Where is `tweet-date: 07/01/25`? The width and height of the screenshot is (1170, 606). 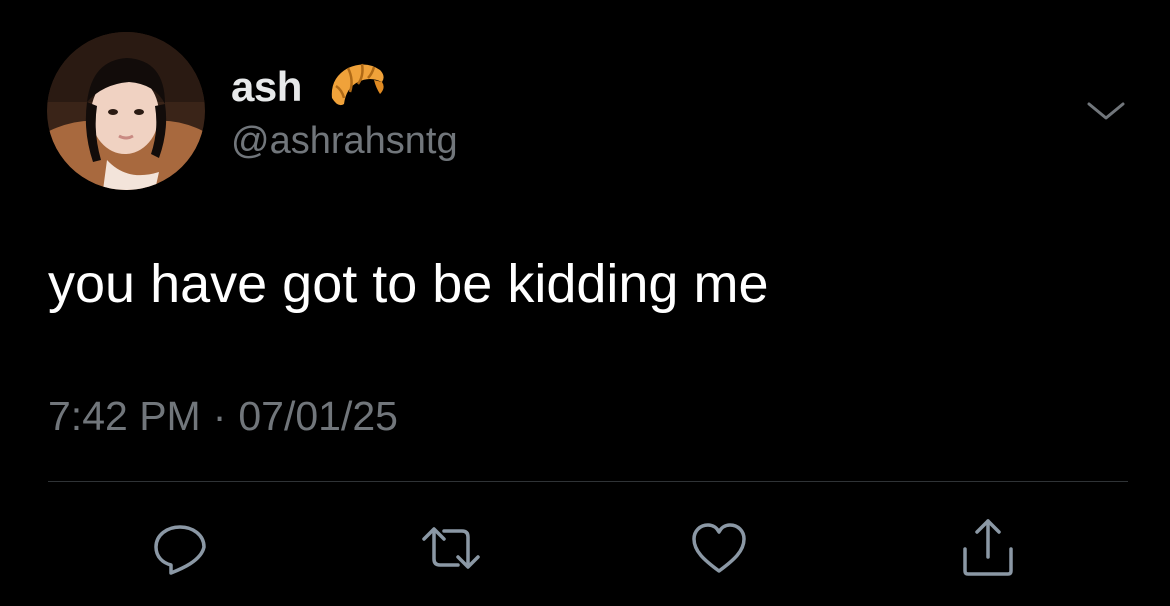 tweet-date: 07/01/25 is located at coordinates (318, 416).